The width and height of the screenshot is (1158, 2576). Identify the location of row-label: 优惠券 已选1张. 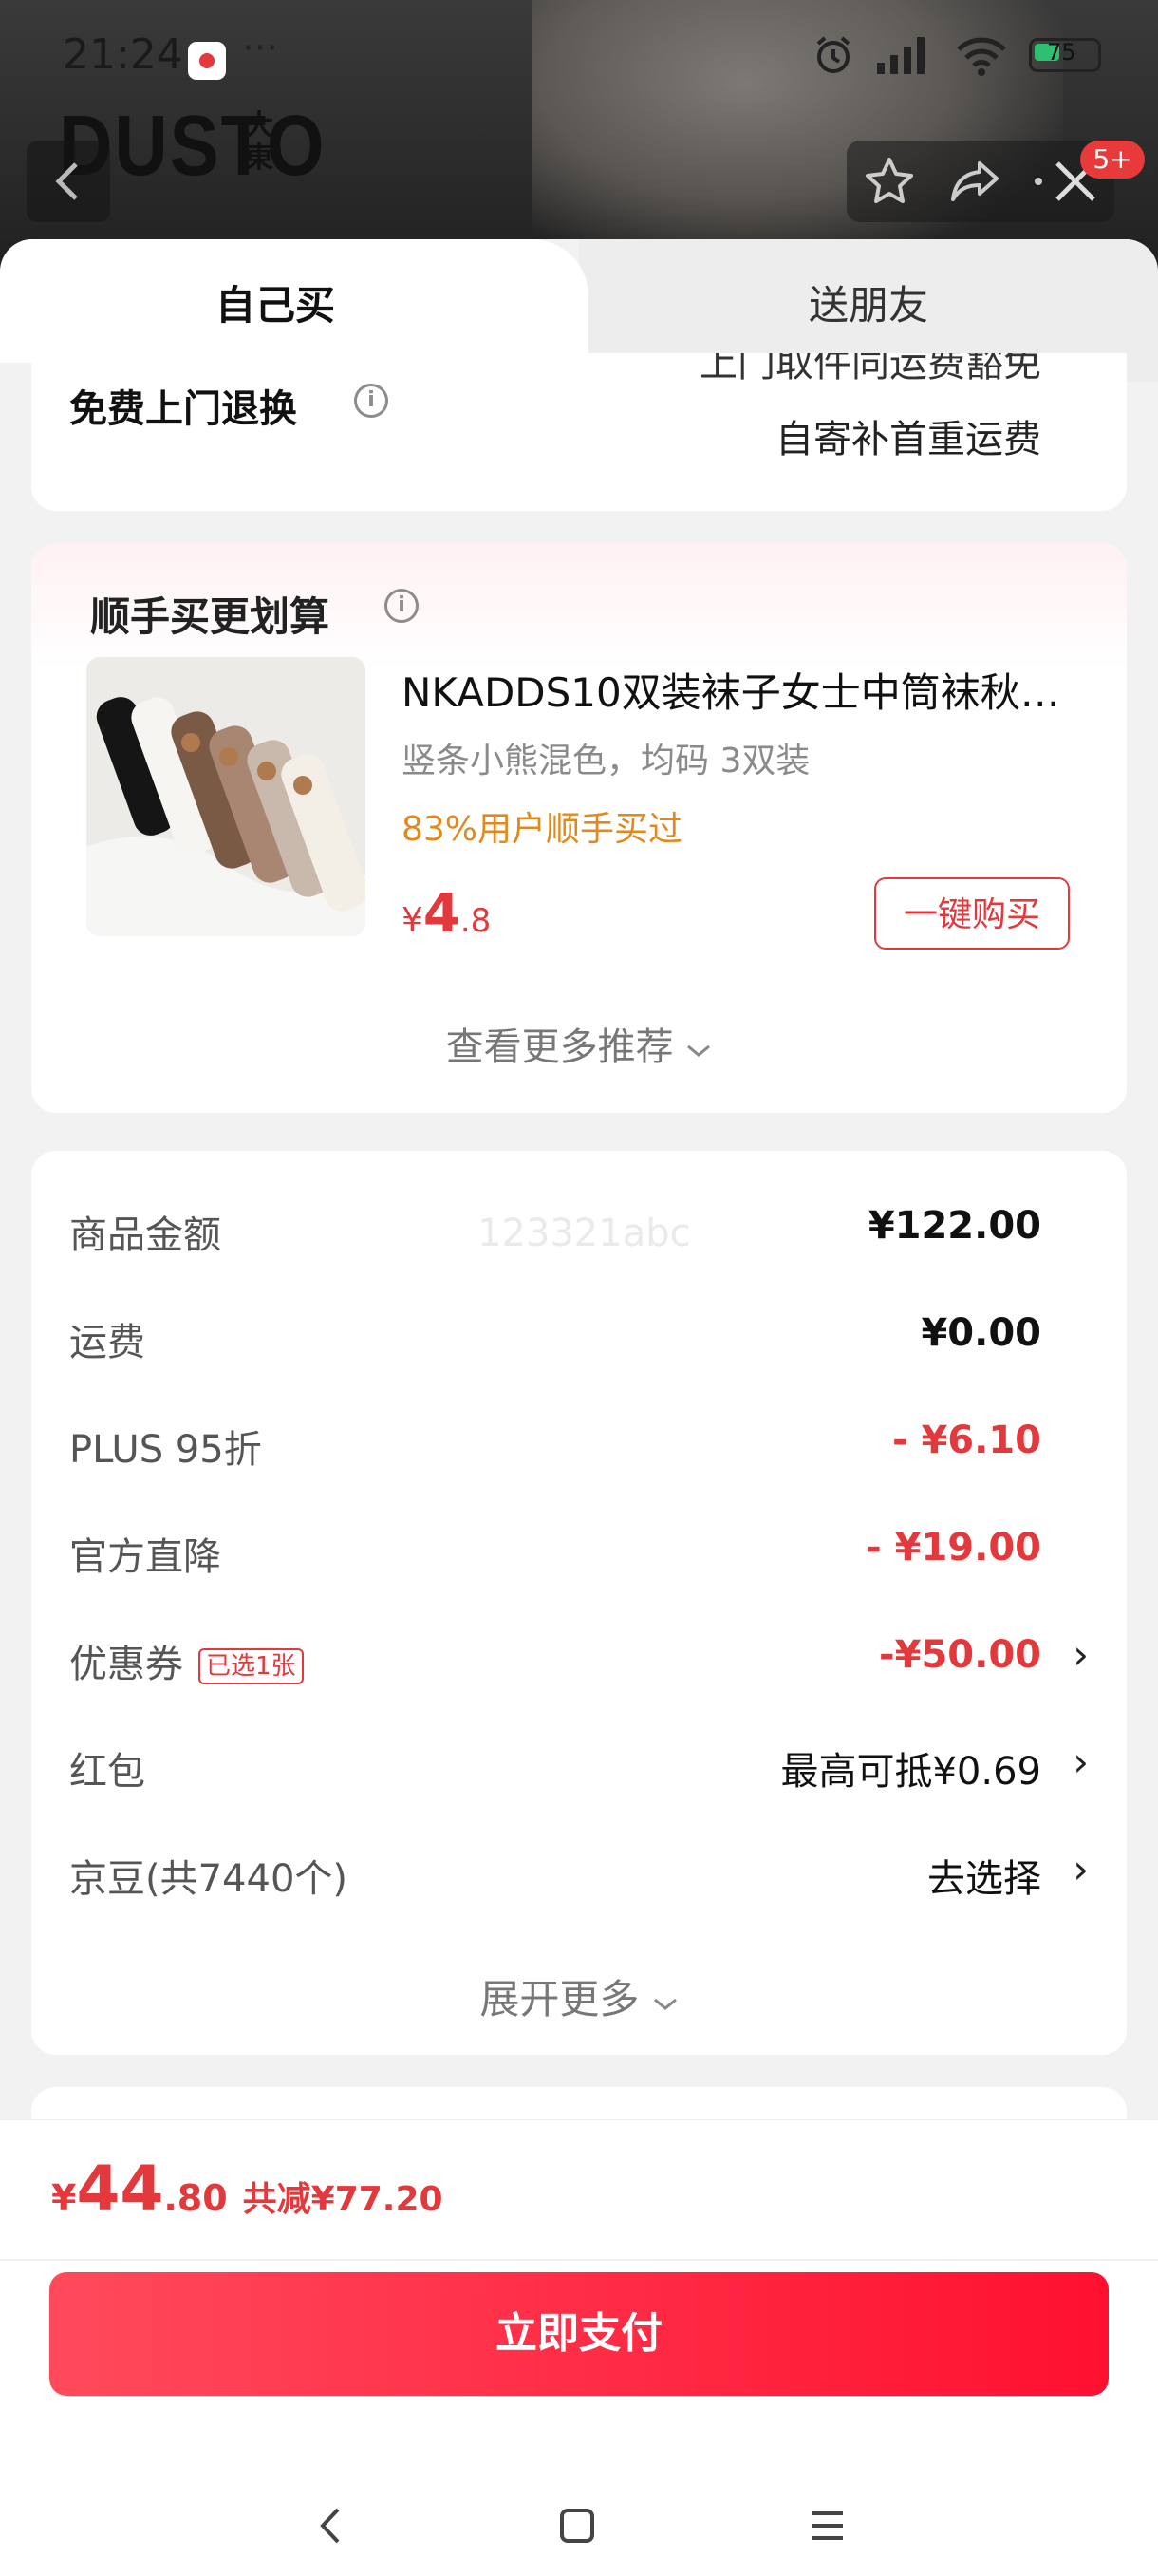
(186, 1660).